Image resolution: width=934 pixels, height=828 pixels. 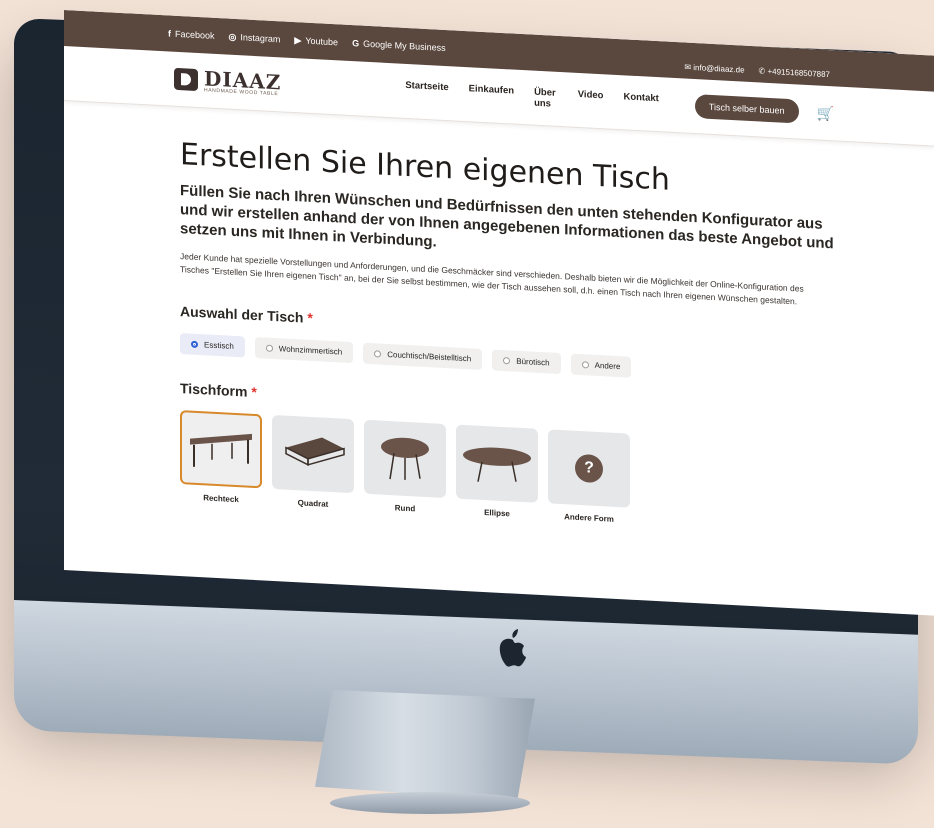 What do you see at coordinates (757, 71) in the screenshot?
I see `contact-info: ✉ info@diaaz.de ✆ +4915168507887` at bounding box center [757, 71].